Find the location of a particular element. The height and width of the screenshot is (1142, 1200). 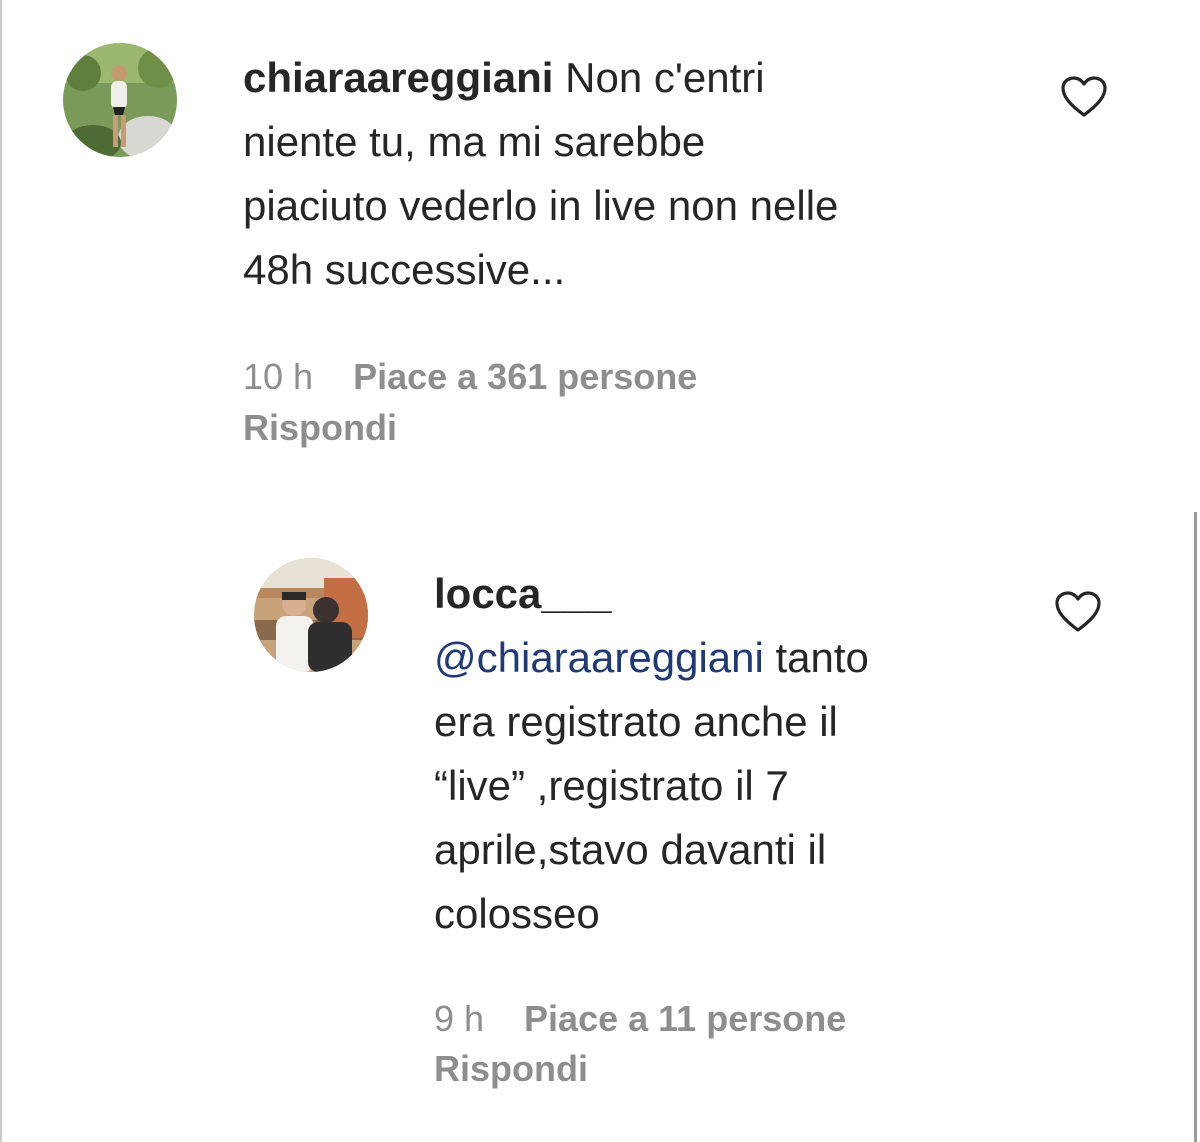

comment-text-line: piaciuto vederlo in live non nelle is located at coordinates (541, 205).